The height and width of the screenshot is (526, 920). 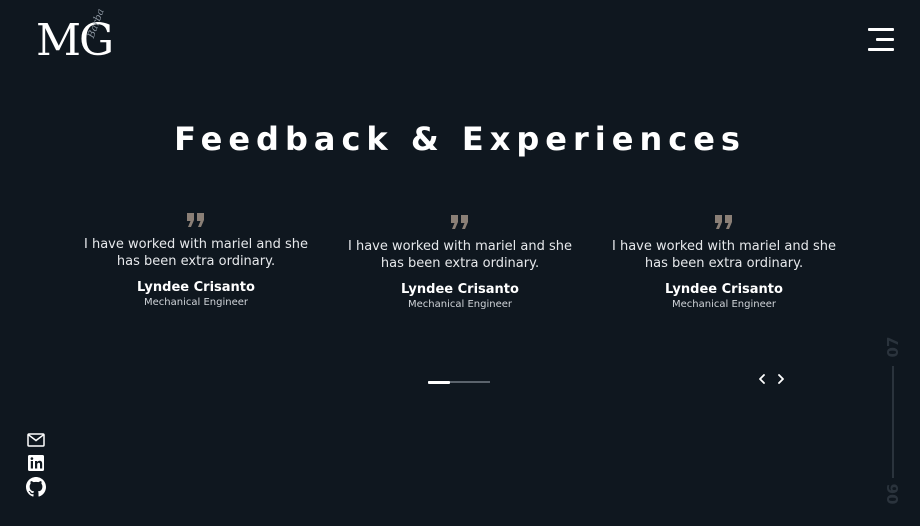 I want to click on section-title: Feedback & Experiences, so click(x=460, y=139).